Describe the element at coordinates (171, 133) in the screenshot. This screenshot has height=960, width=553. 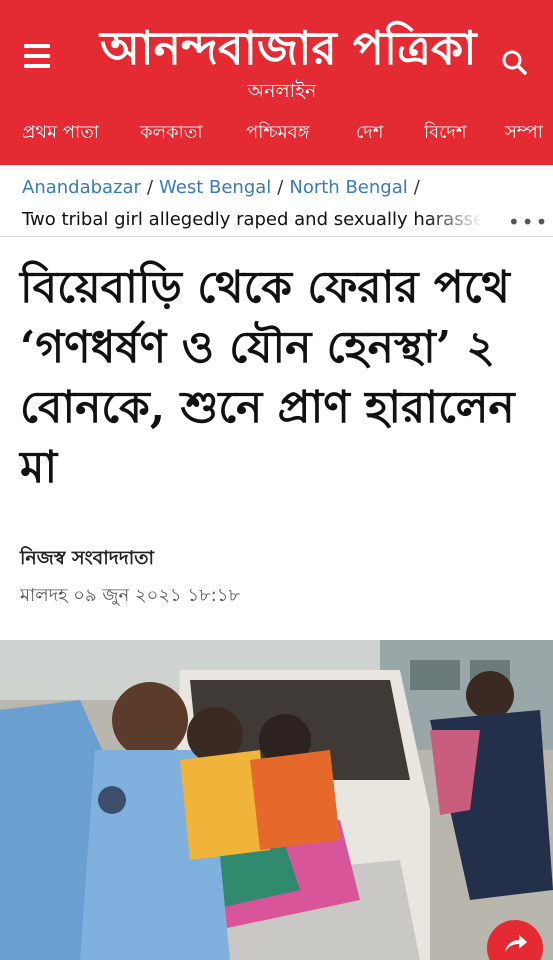
I see `nav-item-kolkata: কলকাতা` at that location.